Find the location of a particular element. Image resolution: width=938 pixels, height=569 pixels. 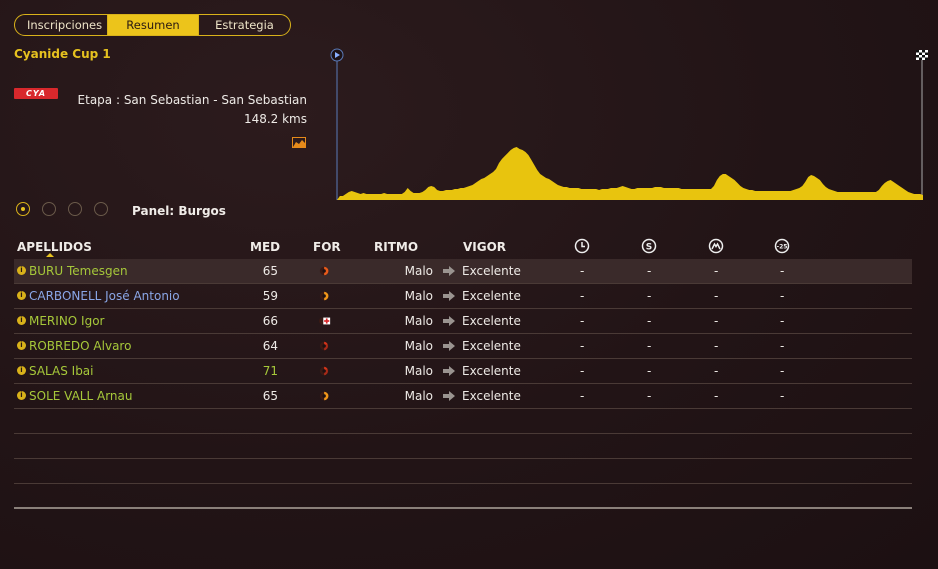

rider-name: MERINO Igor is located at coordinates (66, 321).